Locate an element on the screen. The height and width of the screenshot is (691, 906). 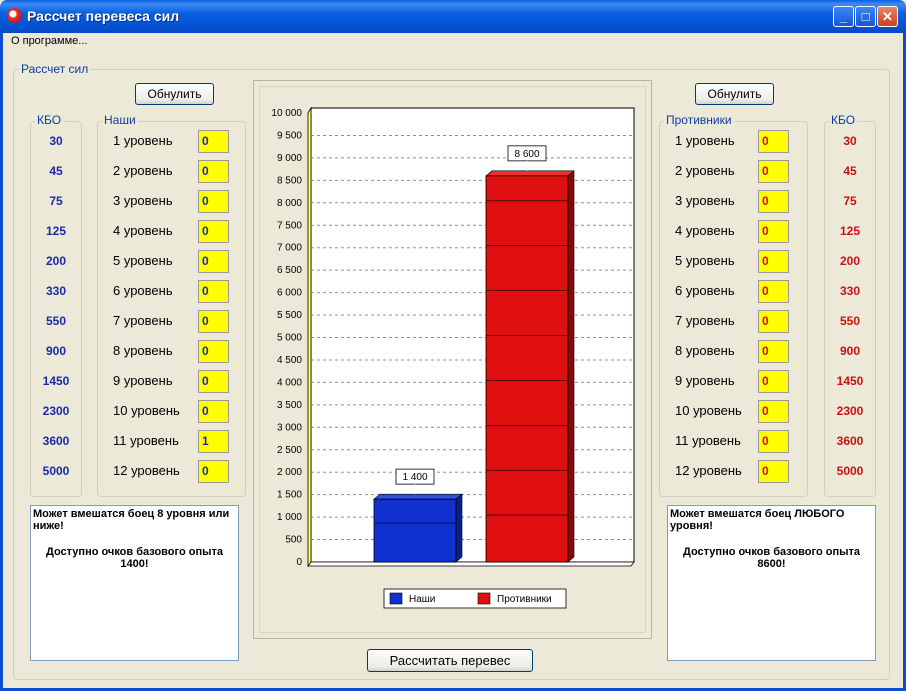
right-level-label: 5 уровень is located at coordinates (705, 260).